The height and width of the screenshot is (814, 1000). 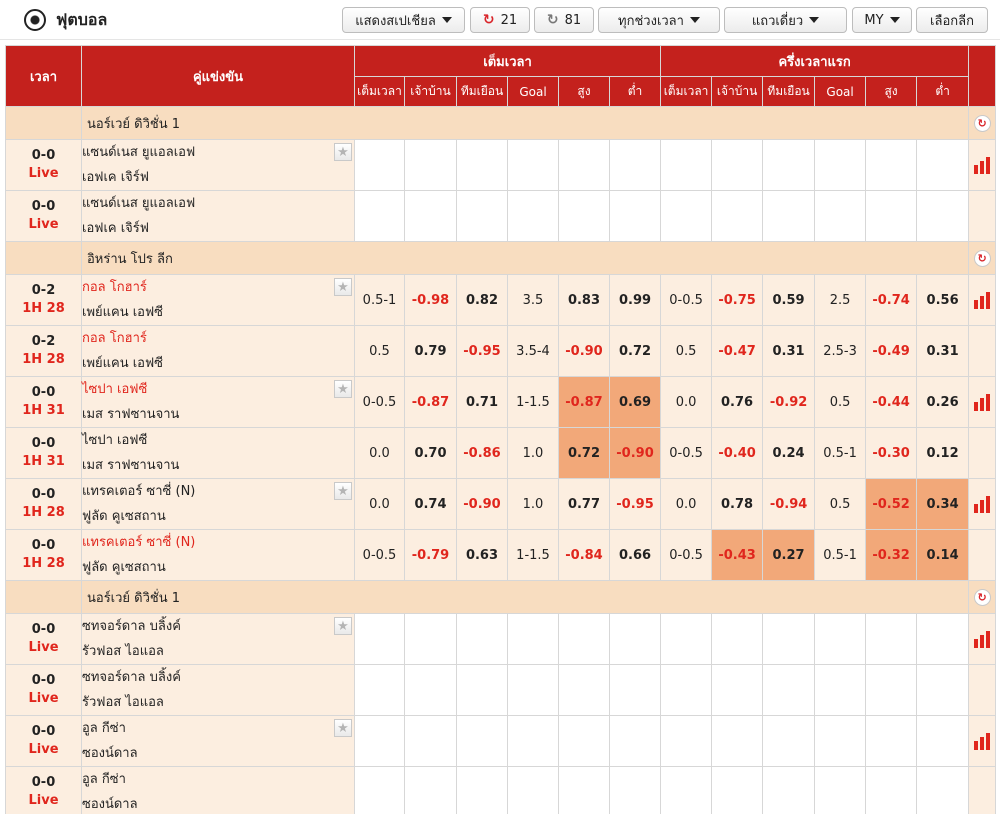 I want to click on ft-away-odds: -0.95, so click(x=482, y=351).